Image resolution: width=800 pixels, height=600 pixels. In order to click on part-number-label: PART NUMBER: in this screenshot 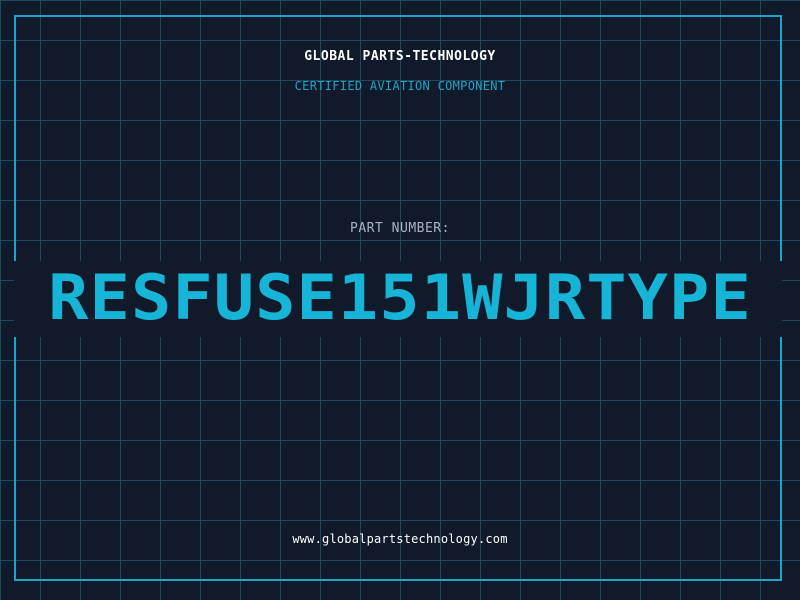, I will do `click(400, 228)`.